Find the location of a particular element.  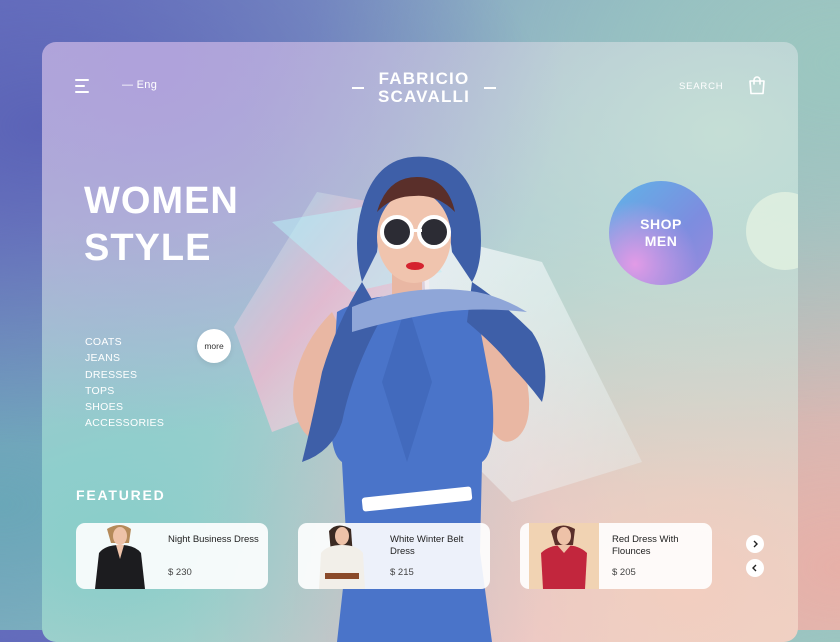

product-name-1: Night Business Dress is located at coordinates (213, 539).